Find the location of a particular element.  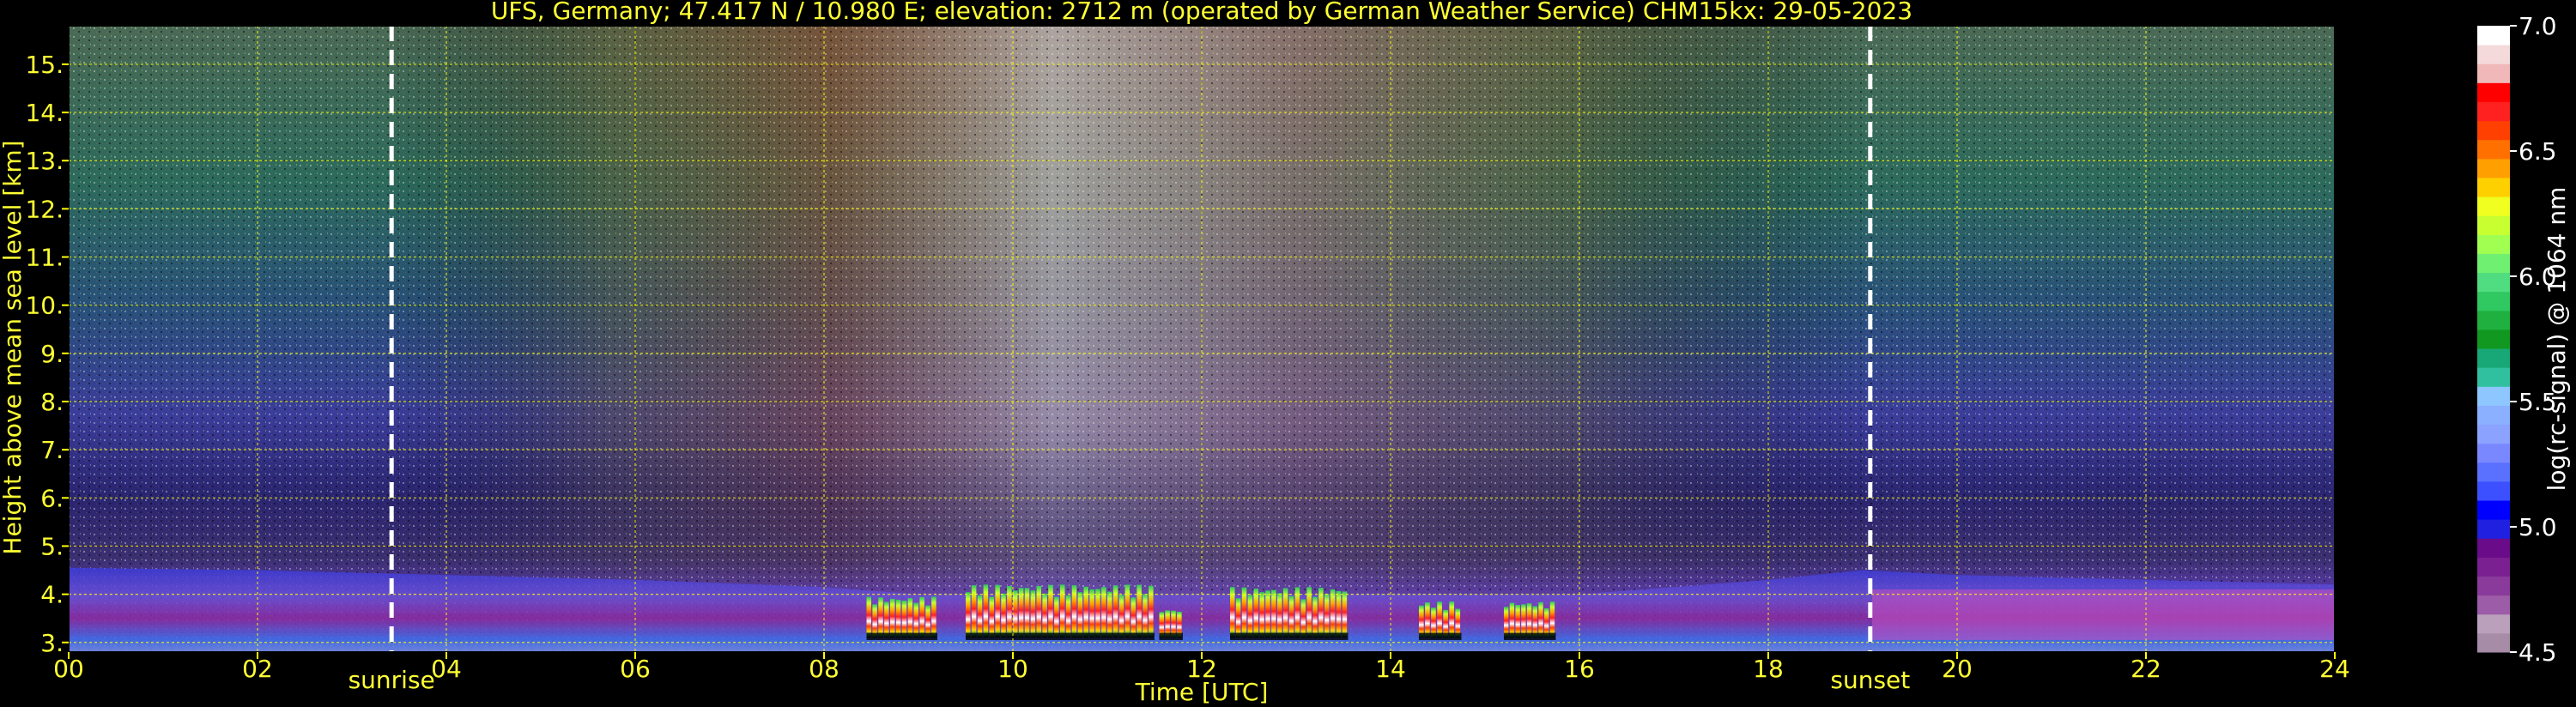

x-tick-label: 20 is located at coordinates (1957, 669).